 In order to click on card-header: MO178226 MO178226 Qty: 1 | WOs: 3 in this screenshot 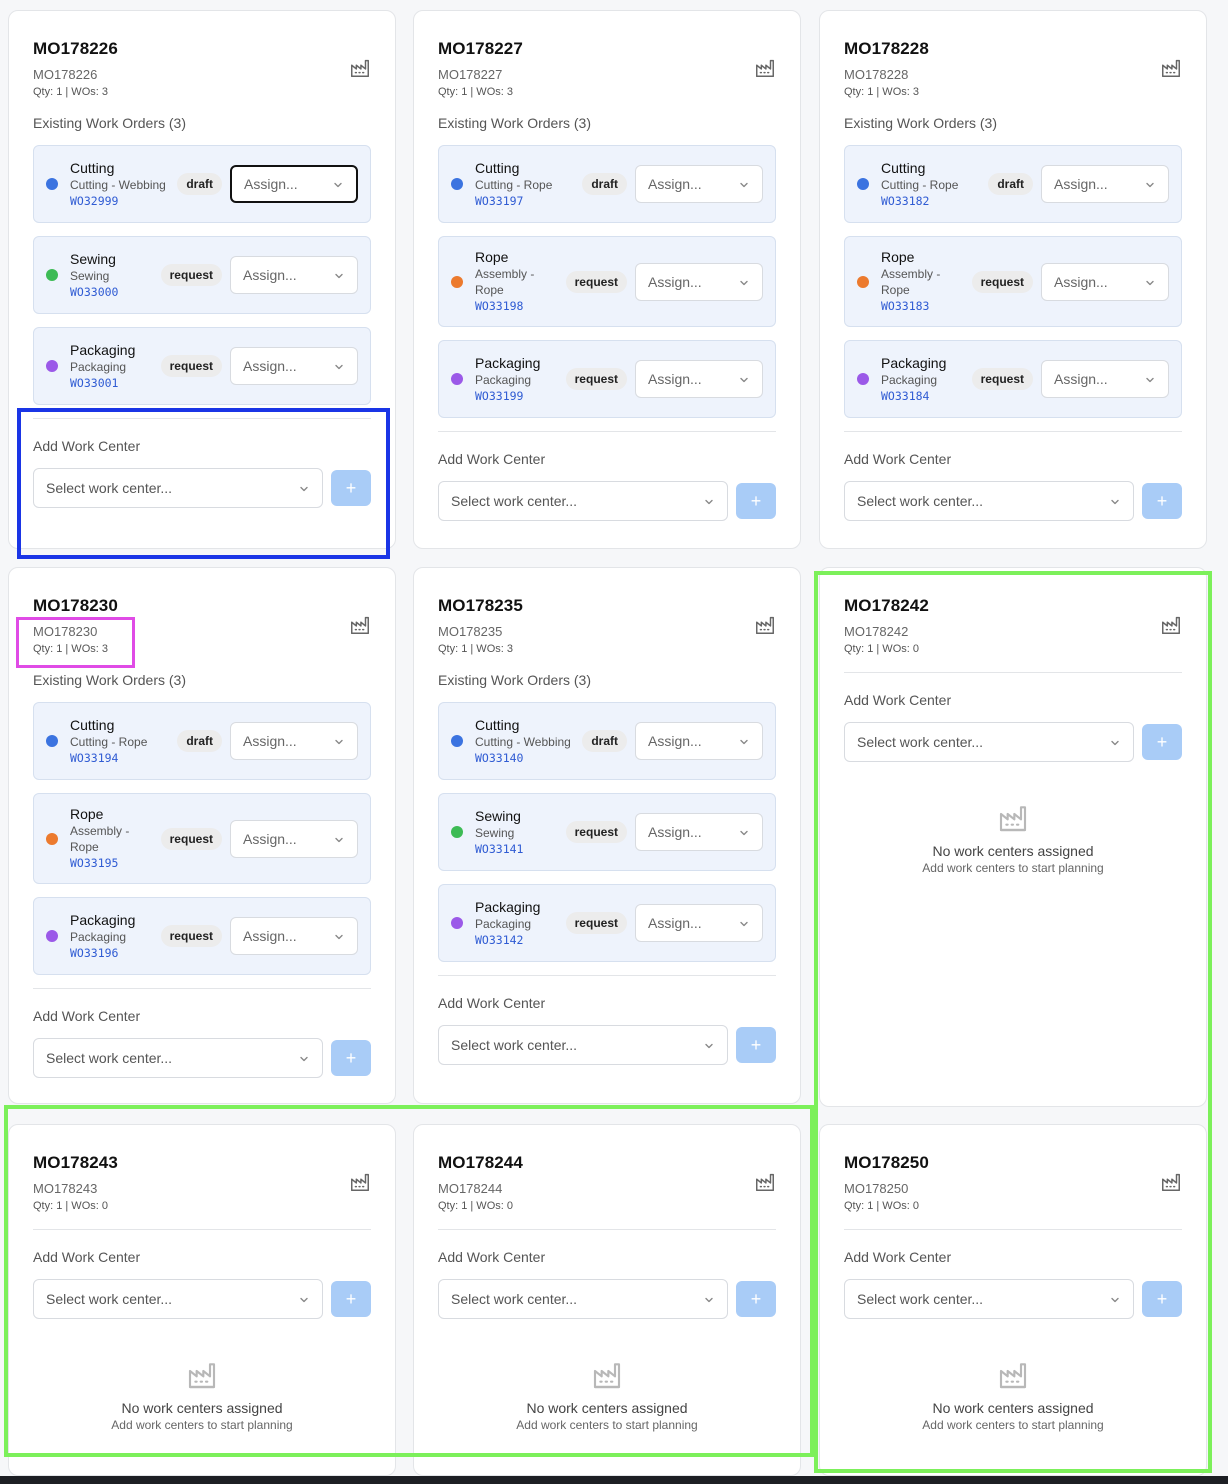, I will do `click(202, 55)`.